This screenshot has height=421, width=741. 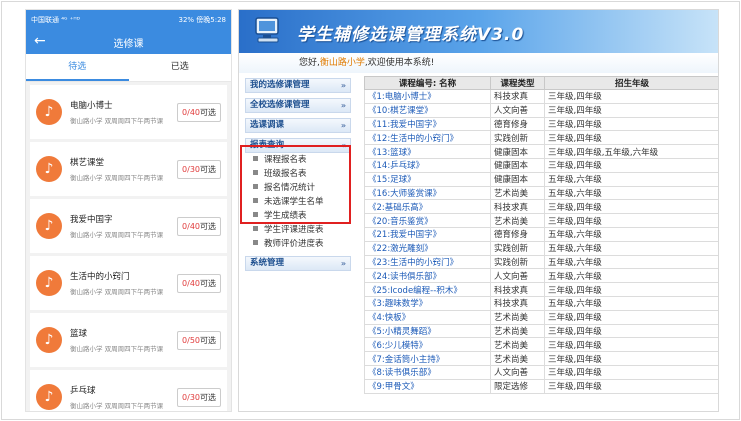 What do you see at coordinates (298, 230) in the screenshot?
I see `sidebar-item-student-eval-progress: 学生评课进度表` at bounding box center [298, 230].